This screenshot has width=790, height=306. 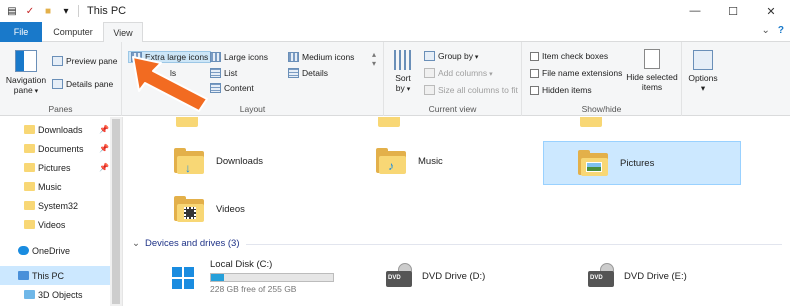 What do you see at coordinates (773, 30) in the screenshot?
I see `ribbon-right-controls: ⌄ ?` at bounding box center [773, 30].